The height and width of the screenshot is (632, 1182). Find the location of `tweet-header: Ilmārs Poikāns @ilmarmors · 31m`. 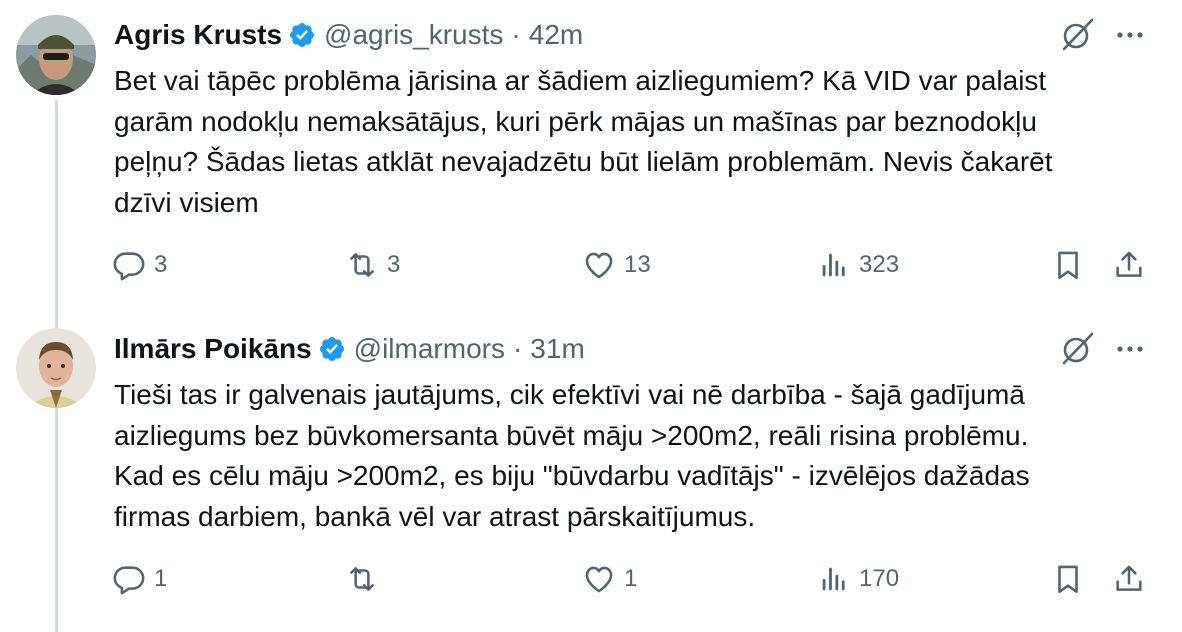

tweet-header: Ilmārs Poikāns @ilmarmors · 31m is located at coordinates (349, 349).